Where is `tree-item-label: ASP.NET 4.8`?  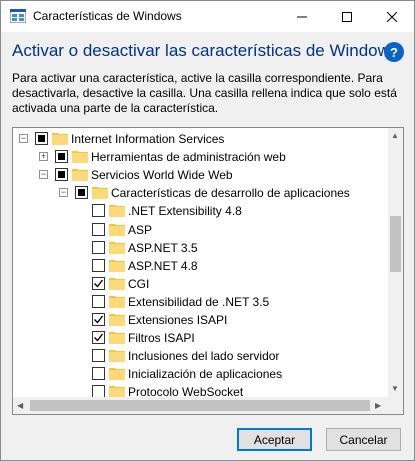
tree-item-label: ASP.NET 4.8 is located at coordinates (163, 265).